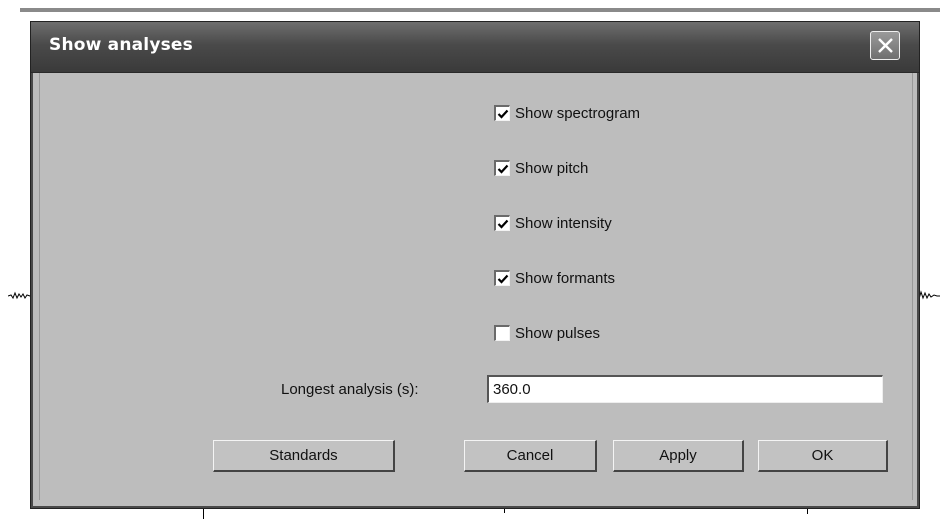 The image size is (940, 519). Describe the element at coordinates (350, 389) in the screenshot. I see `longest-analysis-label: Longest analysis (s):` at that location.